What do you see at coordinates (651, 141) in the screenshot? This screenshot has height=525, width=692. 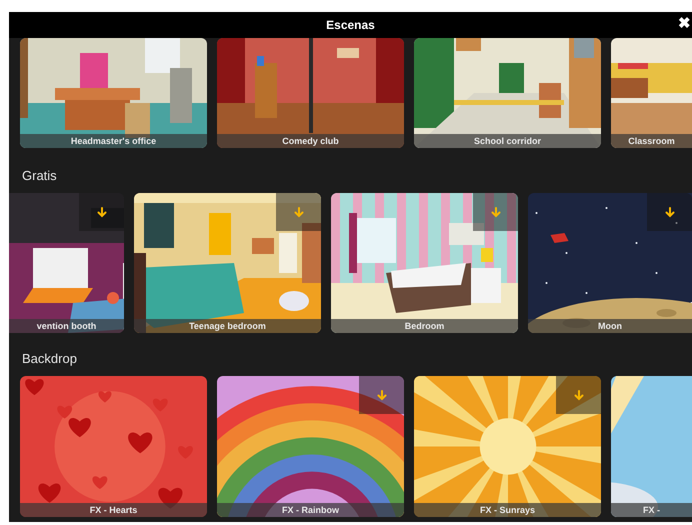 I see `scene-title: Classroom` at bounding box center [651, 141].